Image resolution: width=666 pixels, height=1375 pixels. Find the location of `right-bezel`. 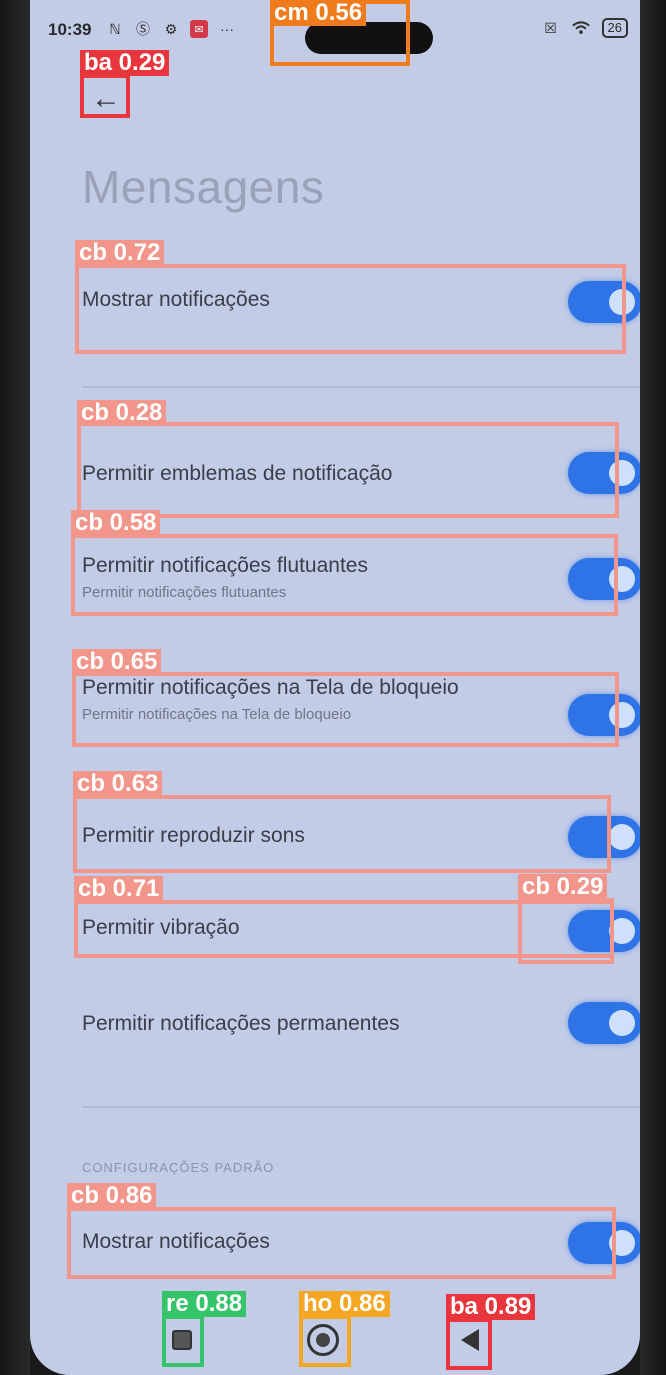

right-bezel is located at coordinates (653, 687).